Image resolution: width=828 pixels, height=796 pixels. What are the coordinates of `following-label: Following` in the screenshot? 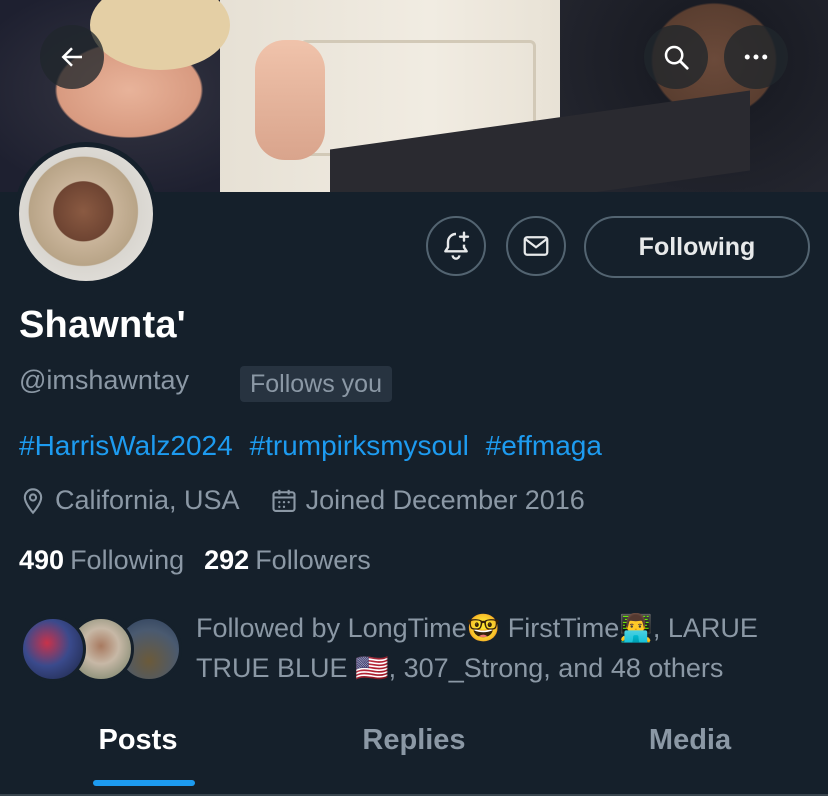 It's located at (127, 560).